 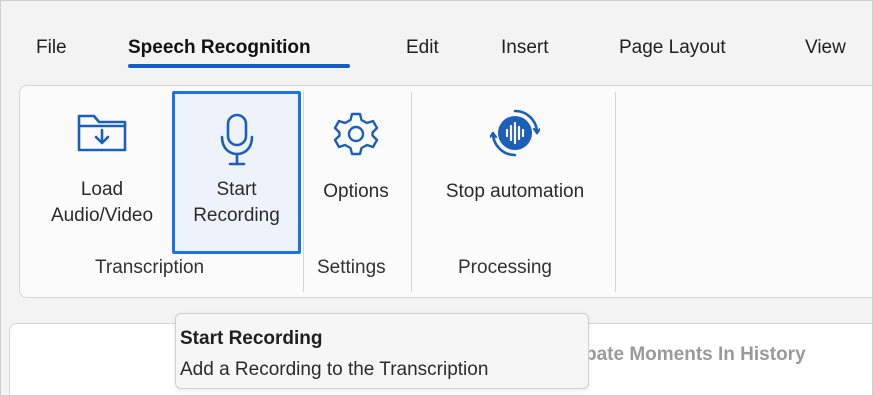 I want to click on gear-icon, so click(x=356, y=136).